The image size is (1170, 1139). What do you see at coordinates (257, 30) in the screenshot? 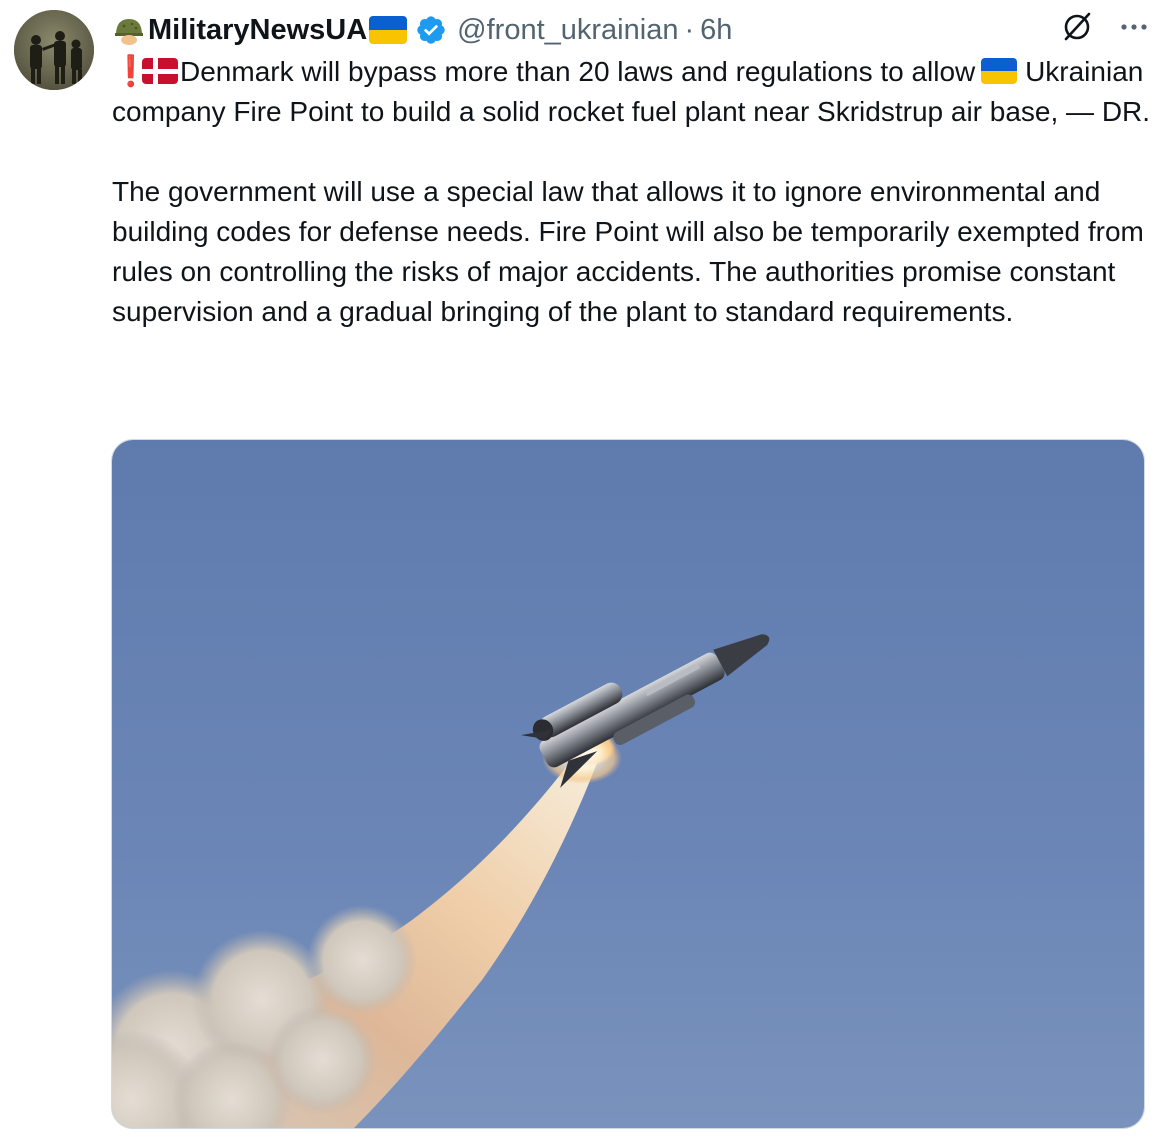
I see `author-display-name: MilitaryNewsUA` at bounding box center [257, 30].